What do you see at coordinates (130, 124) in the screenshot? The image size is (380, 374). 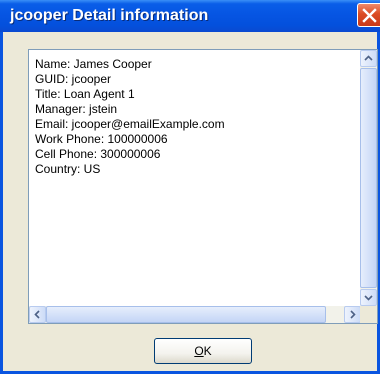 I see `detail-line-email: Email: jcooper@emailExample.com` at bounding box center [130, 124].